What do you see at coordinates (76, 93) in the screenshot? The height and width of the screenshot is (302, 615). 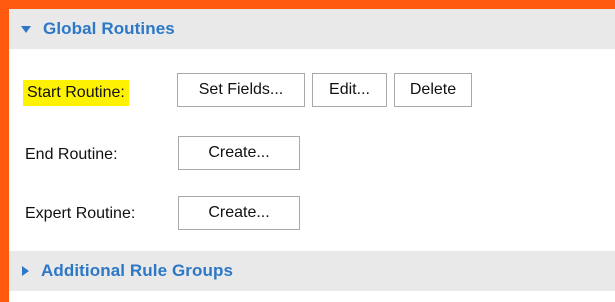 I see `start-routine-label: Start Routine:` at bounding box center [76, 93].